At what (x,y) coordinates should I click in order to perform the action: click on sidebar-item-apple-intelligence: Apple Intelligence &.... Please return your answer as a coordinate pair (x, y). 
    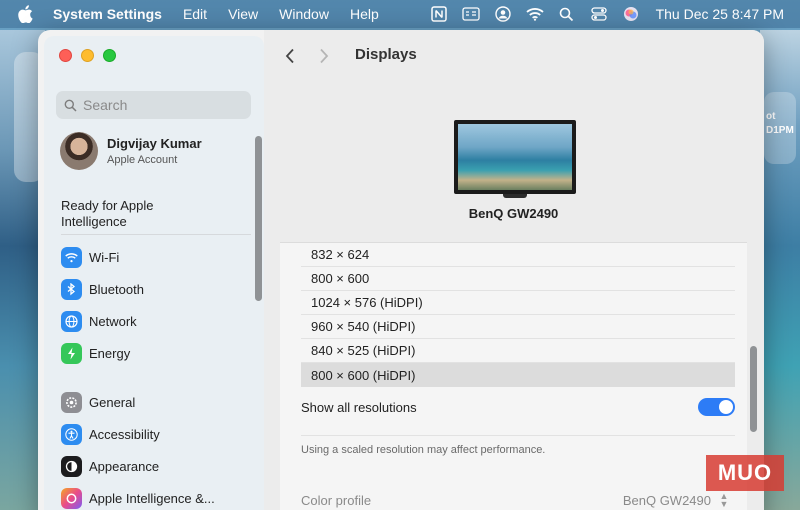
    Looking at the image, I should click on (156, 496).